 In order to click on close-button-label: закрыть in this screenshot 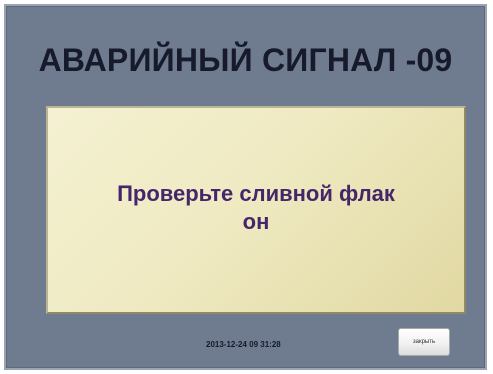, I will do `click(424, 342)`.